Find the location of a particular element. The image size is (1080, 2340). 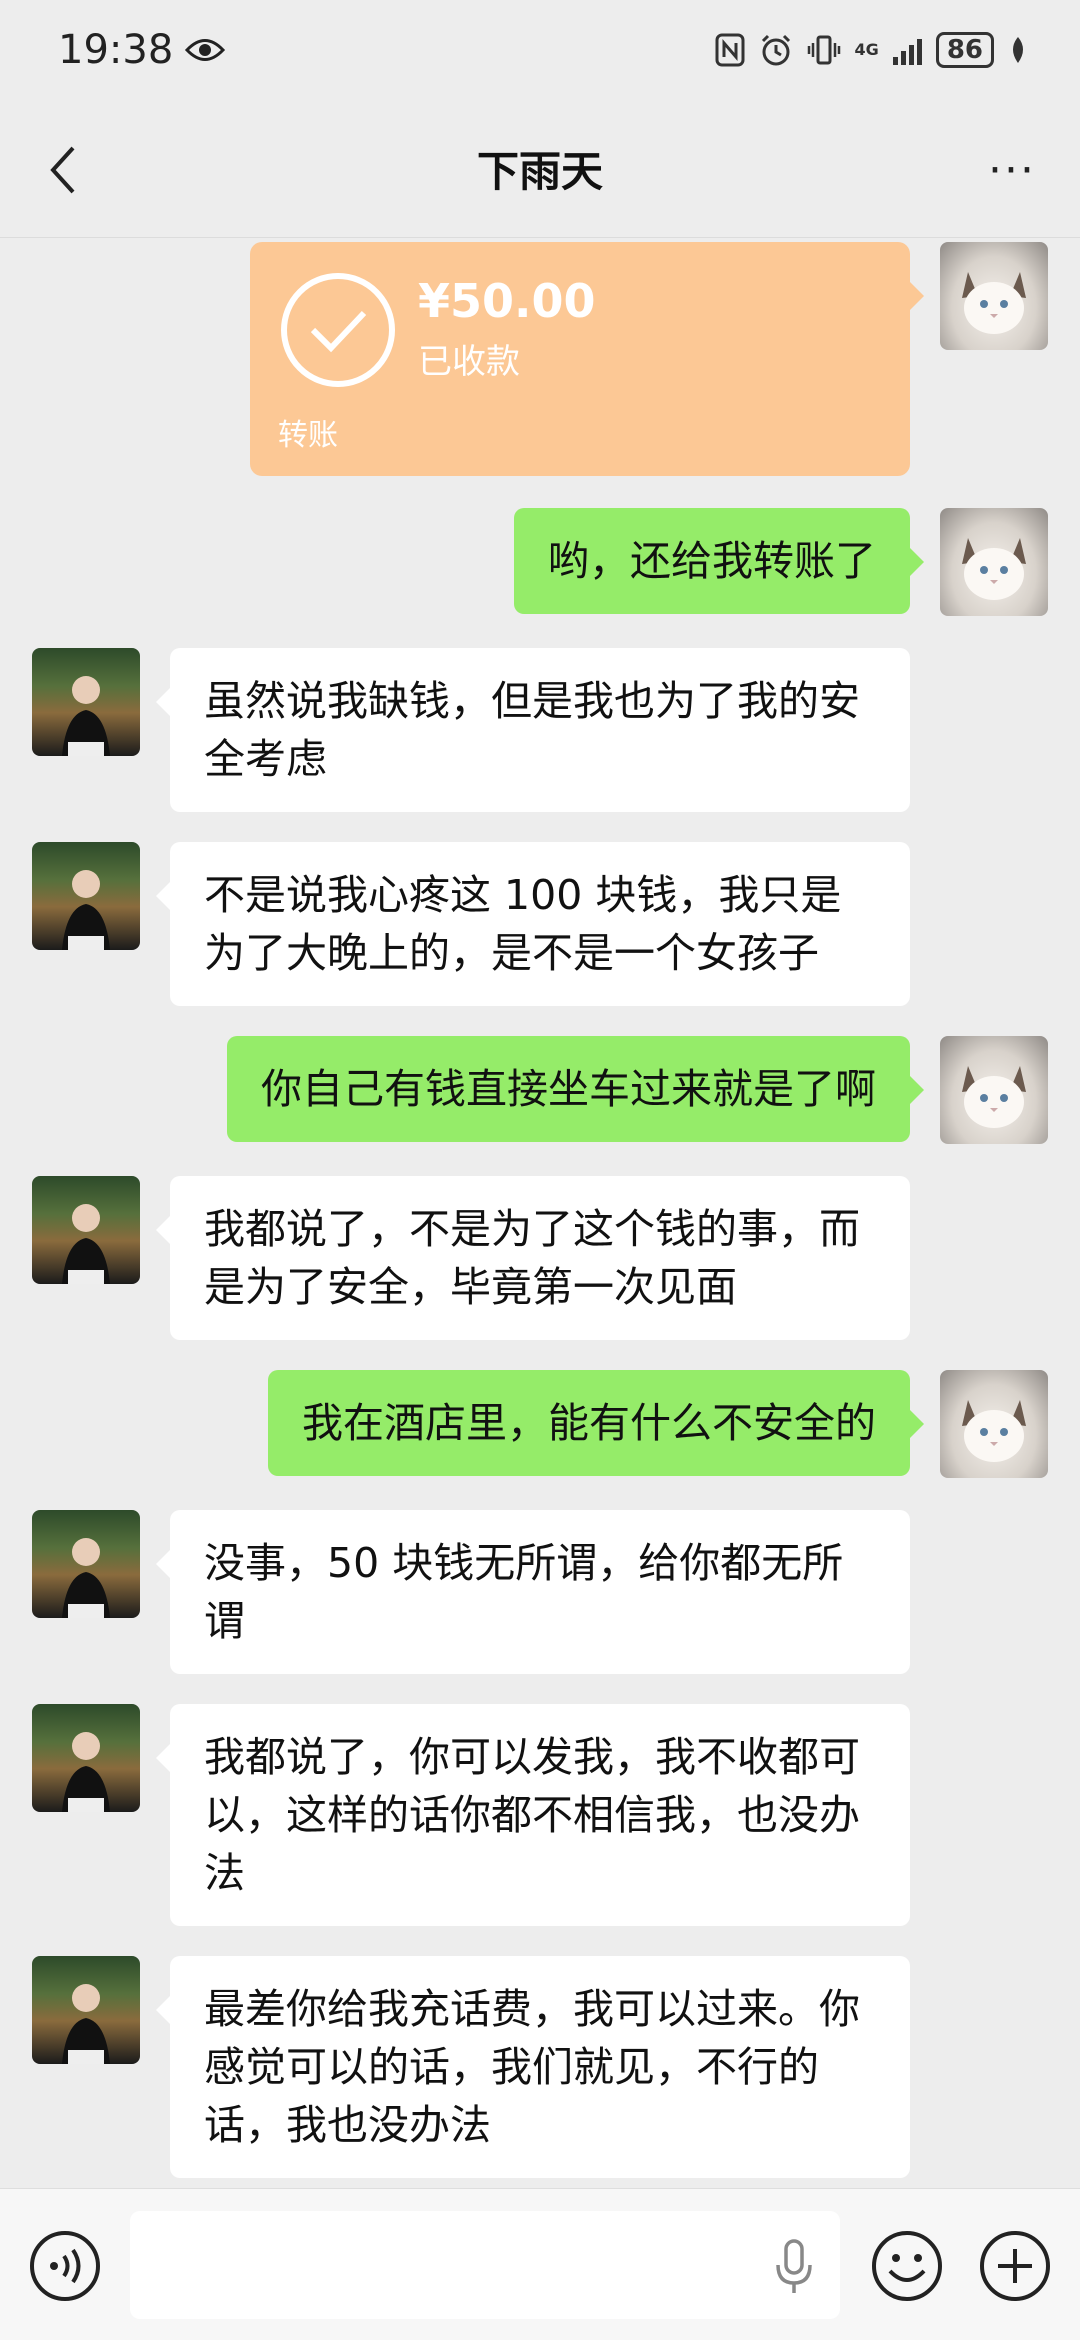

alarm-icon is located at coordinates (775, 50).